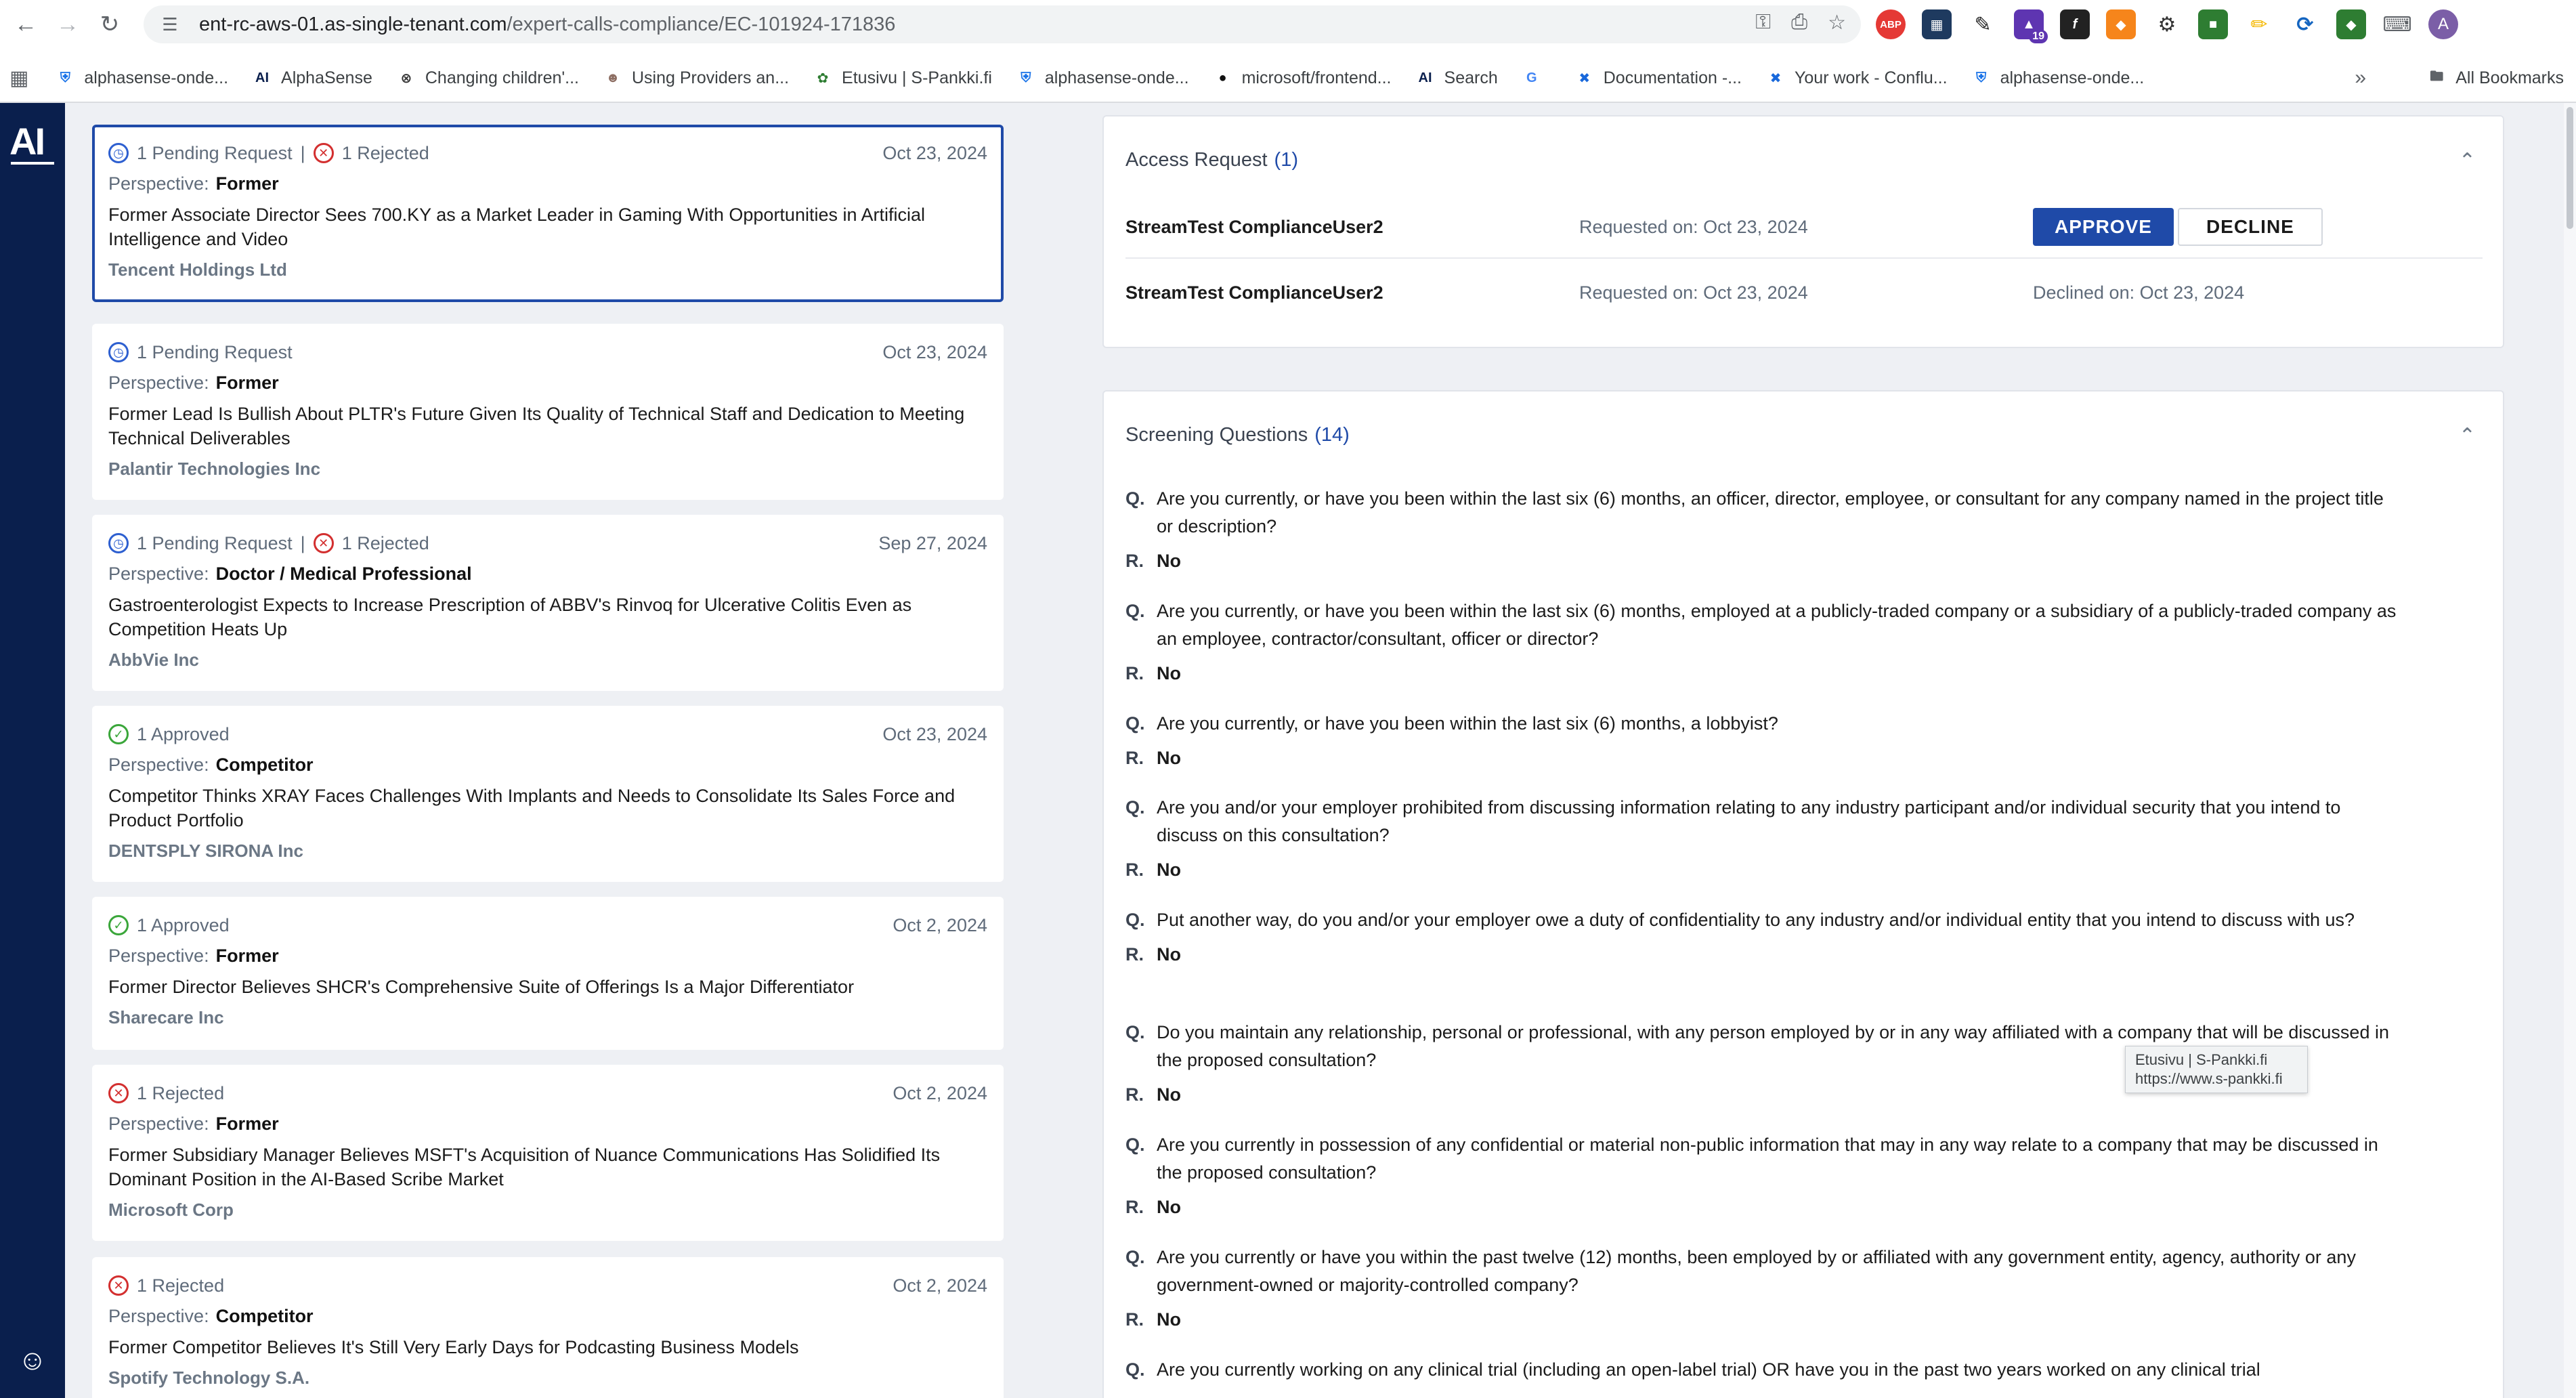 The image size is (2576, 1398). Describe the element at coordinates (158, 956) in the screenshot. I see `perspective-label: Perspective:` at that location.